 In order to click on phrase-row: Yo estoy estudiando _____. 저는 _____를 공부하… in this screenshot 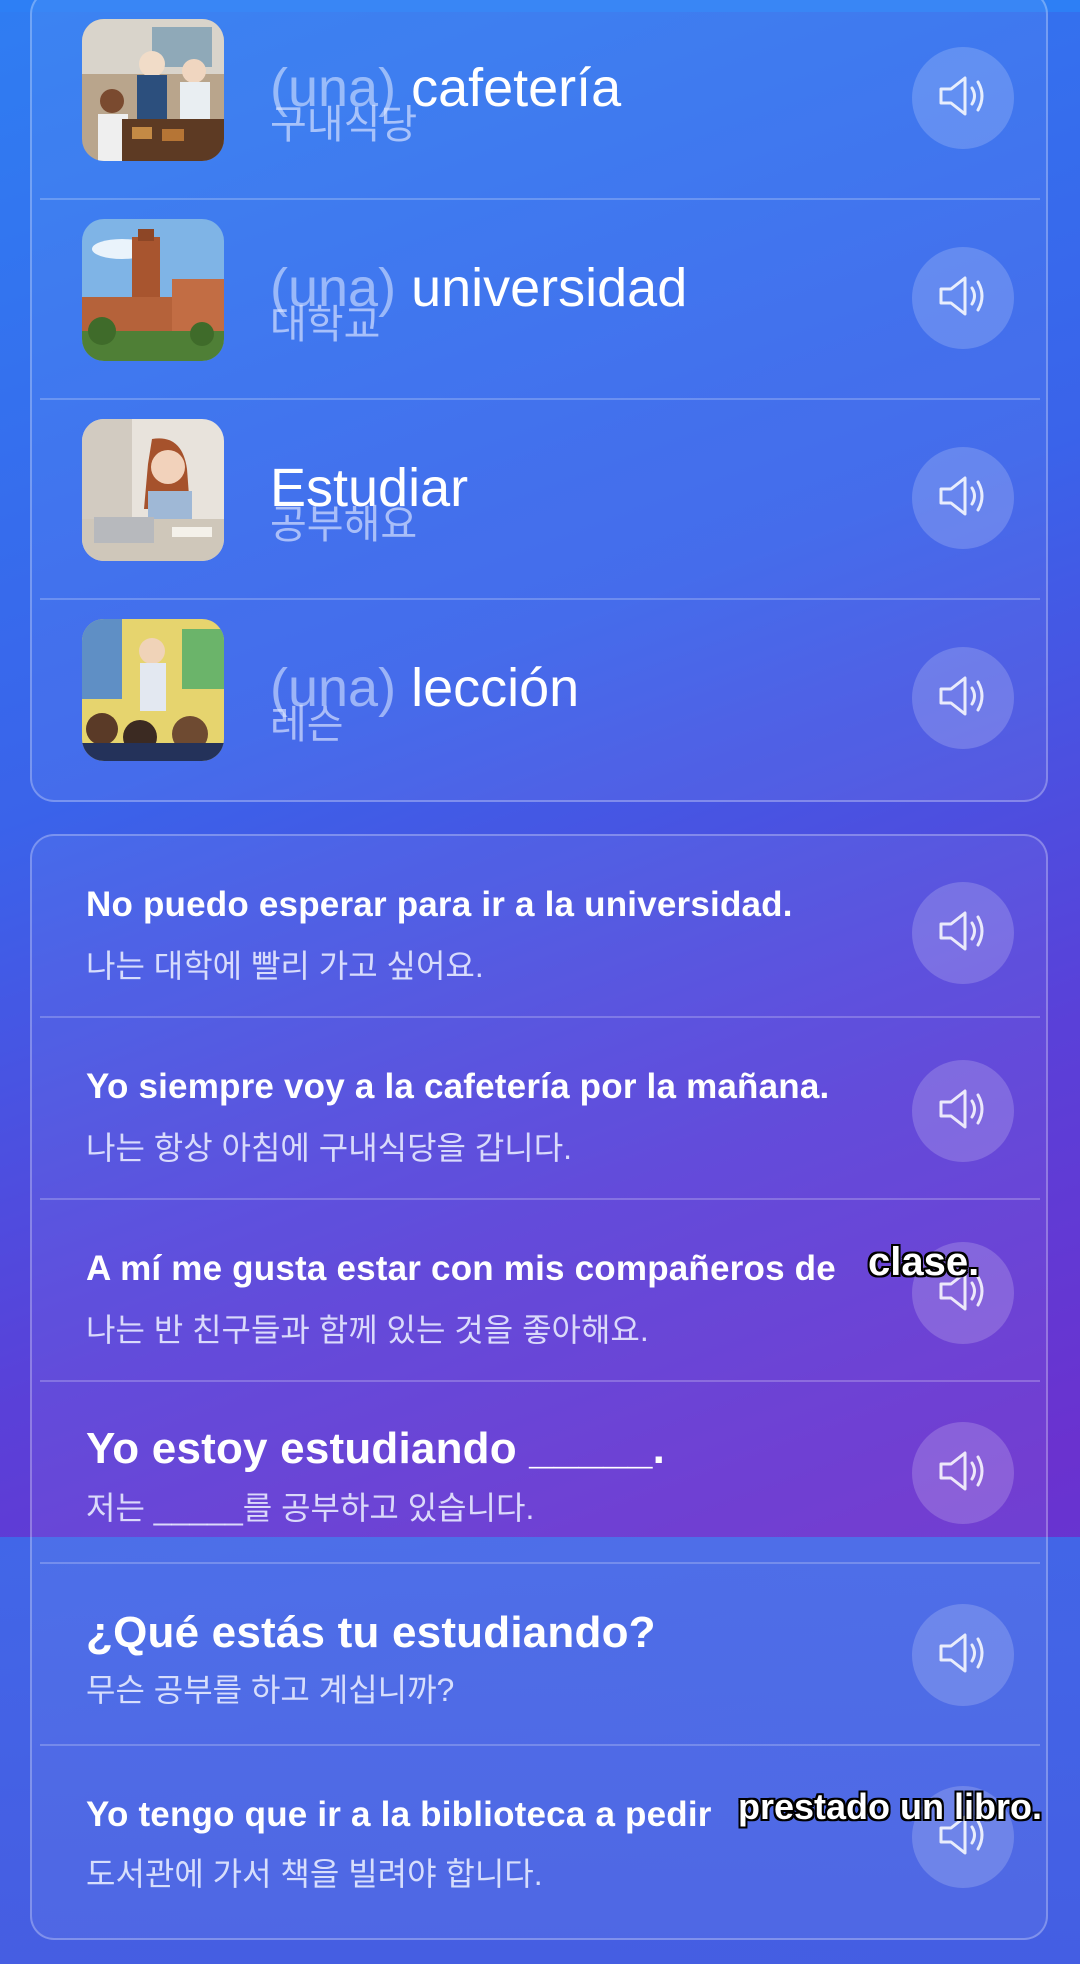, I will do `click(539, 1473)`.